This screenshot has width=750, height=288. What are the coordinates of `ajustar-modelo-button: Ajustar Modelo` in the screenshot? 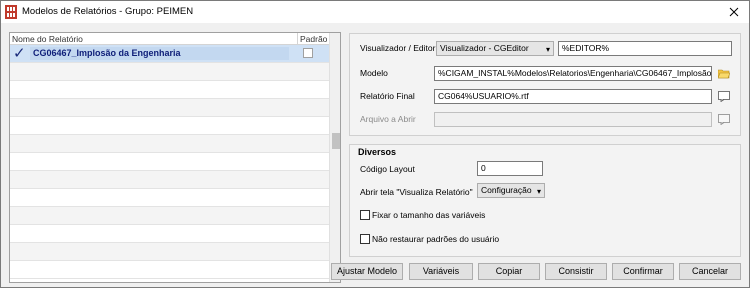 It's located at (367, 271).